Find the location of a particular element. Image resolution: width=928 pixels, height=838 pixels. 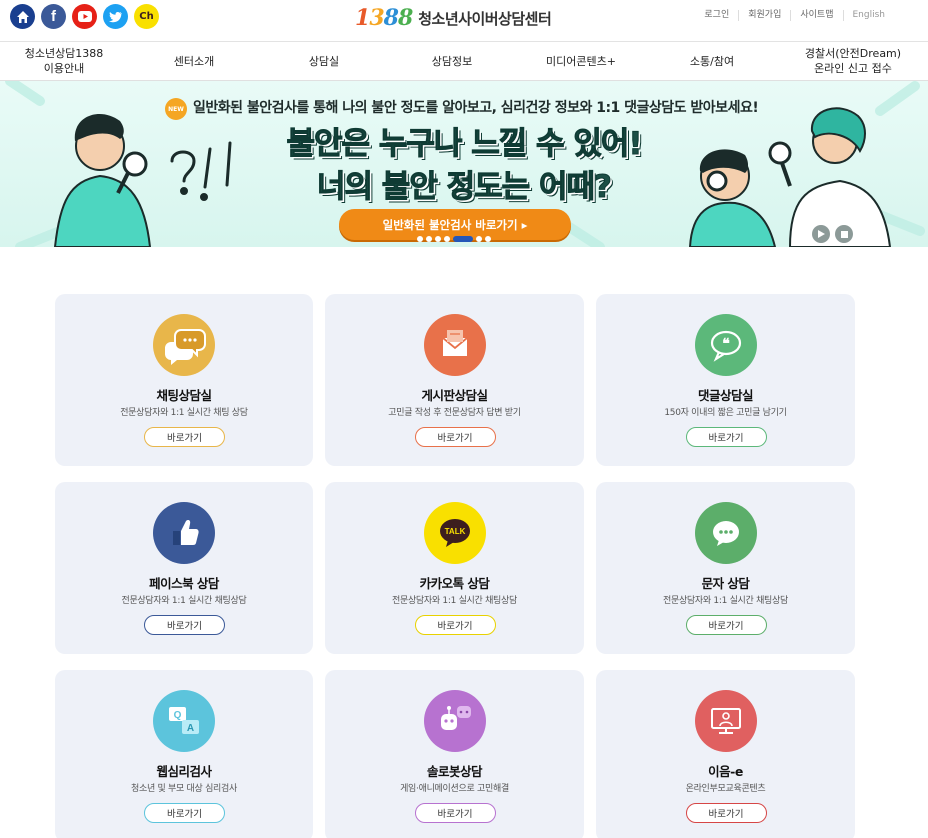

card-sms-counseling: 문자 상담 전문상담자와 1:1 실시간 채팅상담 바로가기 is located at coordinates (725, 568).